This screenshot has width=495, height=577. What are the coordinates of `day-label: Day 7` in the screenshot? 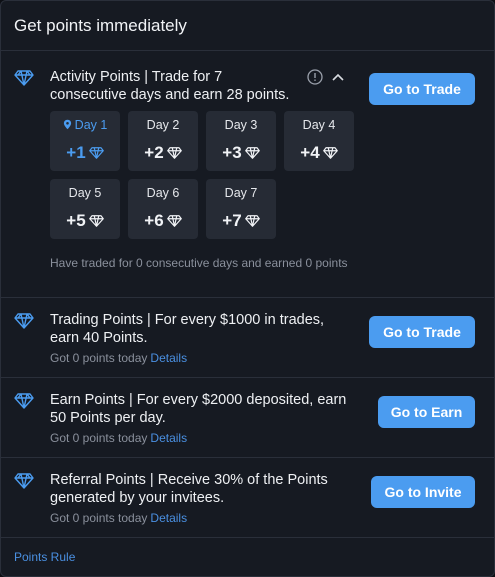 It's located at (241, 193).